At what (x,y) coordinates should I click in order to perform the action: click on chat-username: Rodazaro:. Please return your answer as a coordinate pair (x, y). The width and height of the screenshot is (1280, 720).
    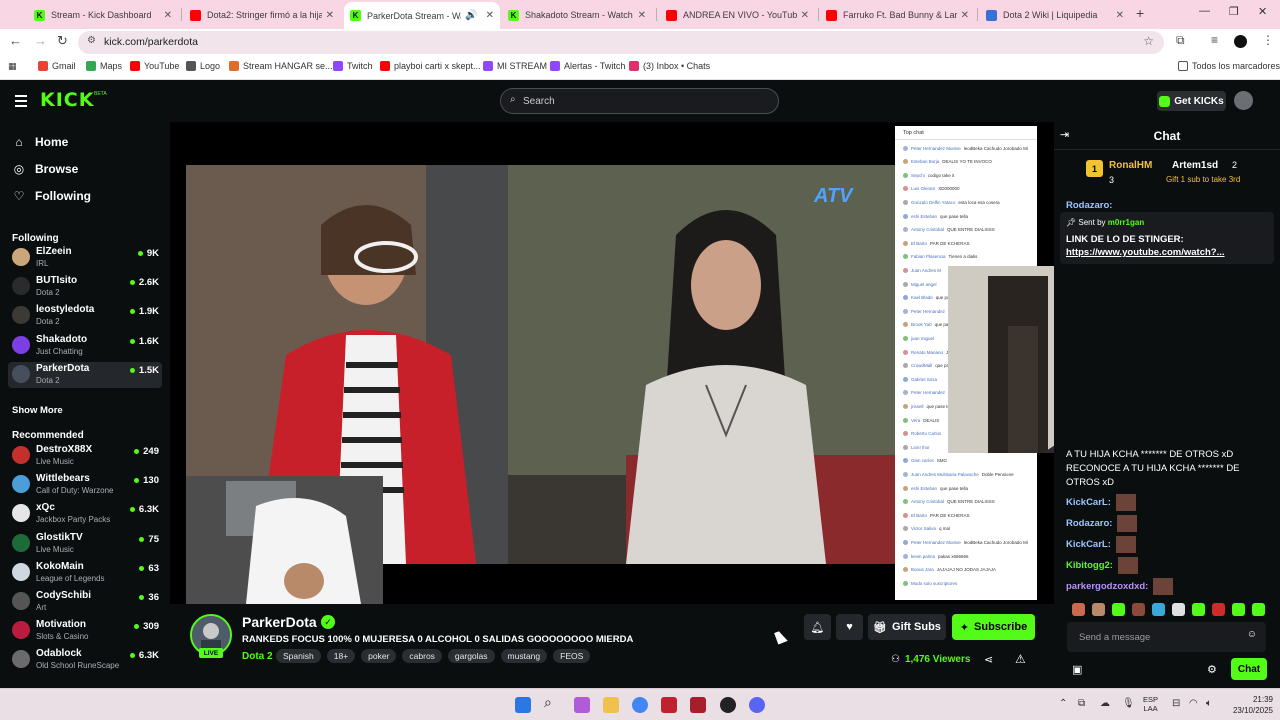
    Looking at the image, I should click on (1089, 523).